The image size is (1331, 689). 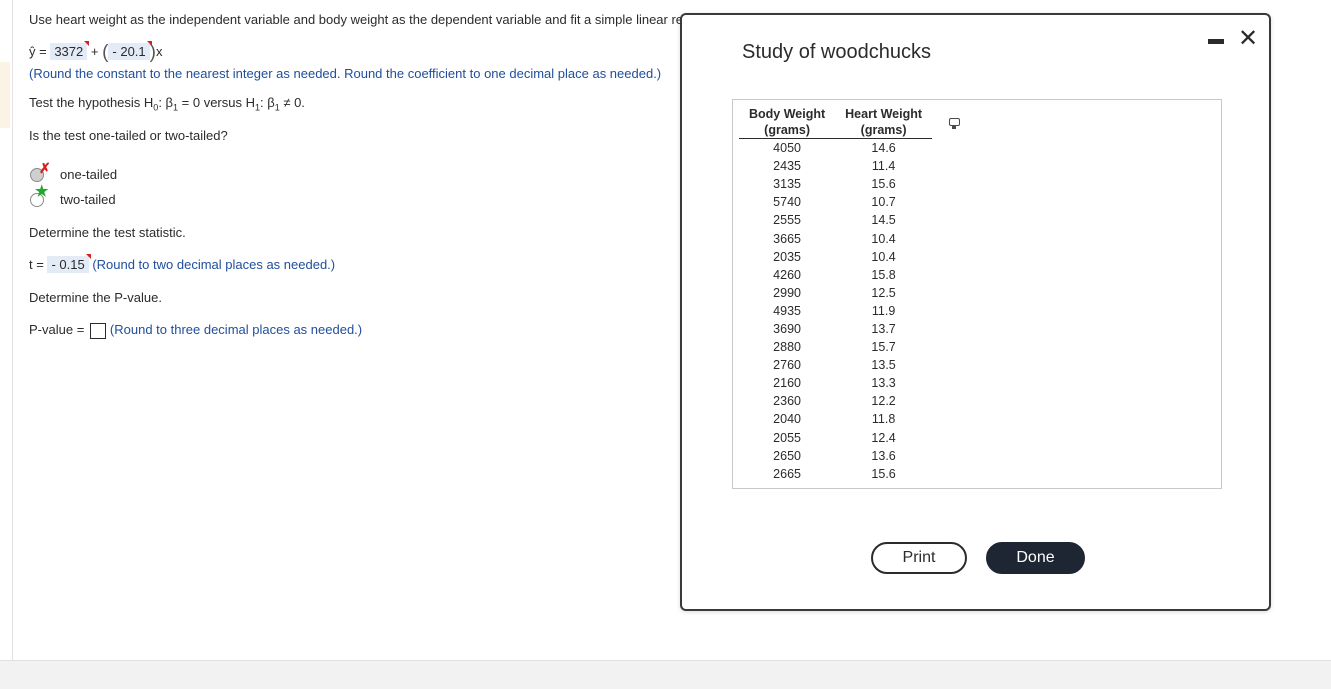 What do you see at coordinates (787, 419) in the screenshot?
I see `body-weight-cell: 2040` at bounding box center [787, 419].